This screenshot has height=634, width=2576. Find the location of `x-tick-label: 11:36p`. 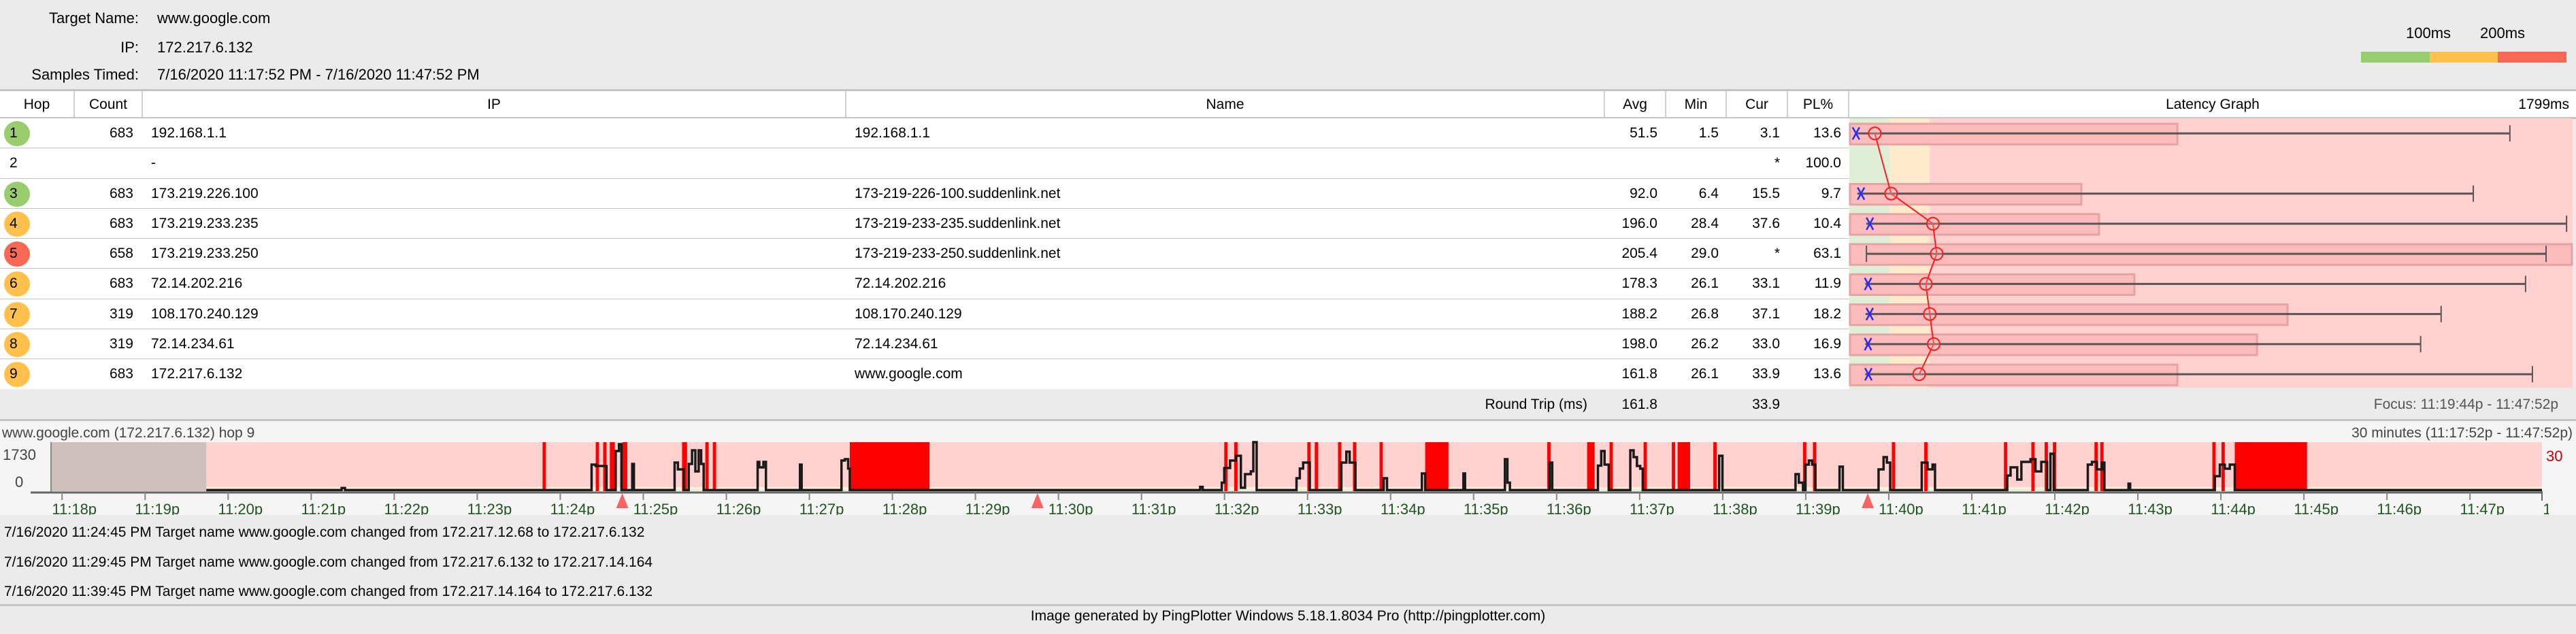

x-tick-label: 11:36p is located at coordinates (1569, 508).